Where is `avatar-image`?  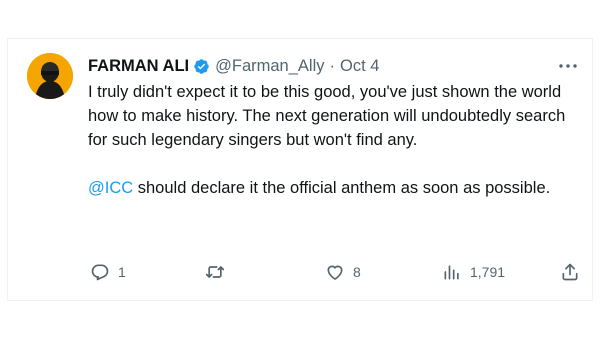
avatar-image is located at coordinates (50, 76).